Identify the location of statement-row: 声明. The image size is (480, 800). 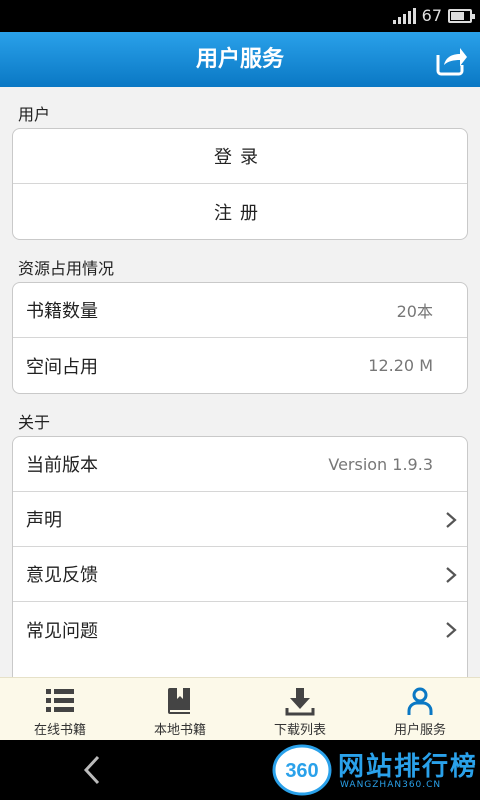
(240, 519).